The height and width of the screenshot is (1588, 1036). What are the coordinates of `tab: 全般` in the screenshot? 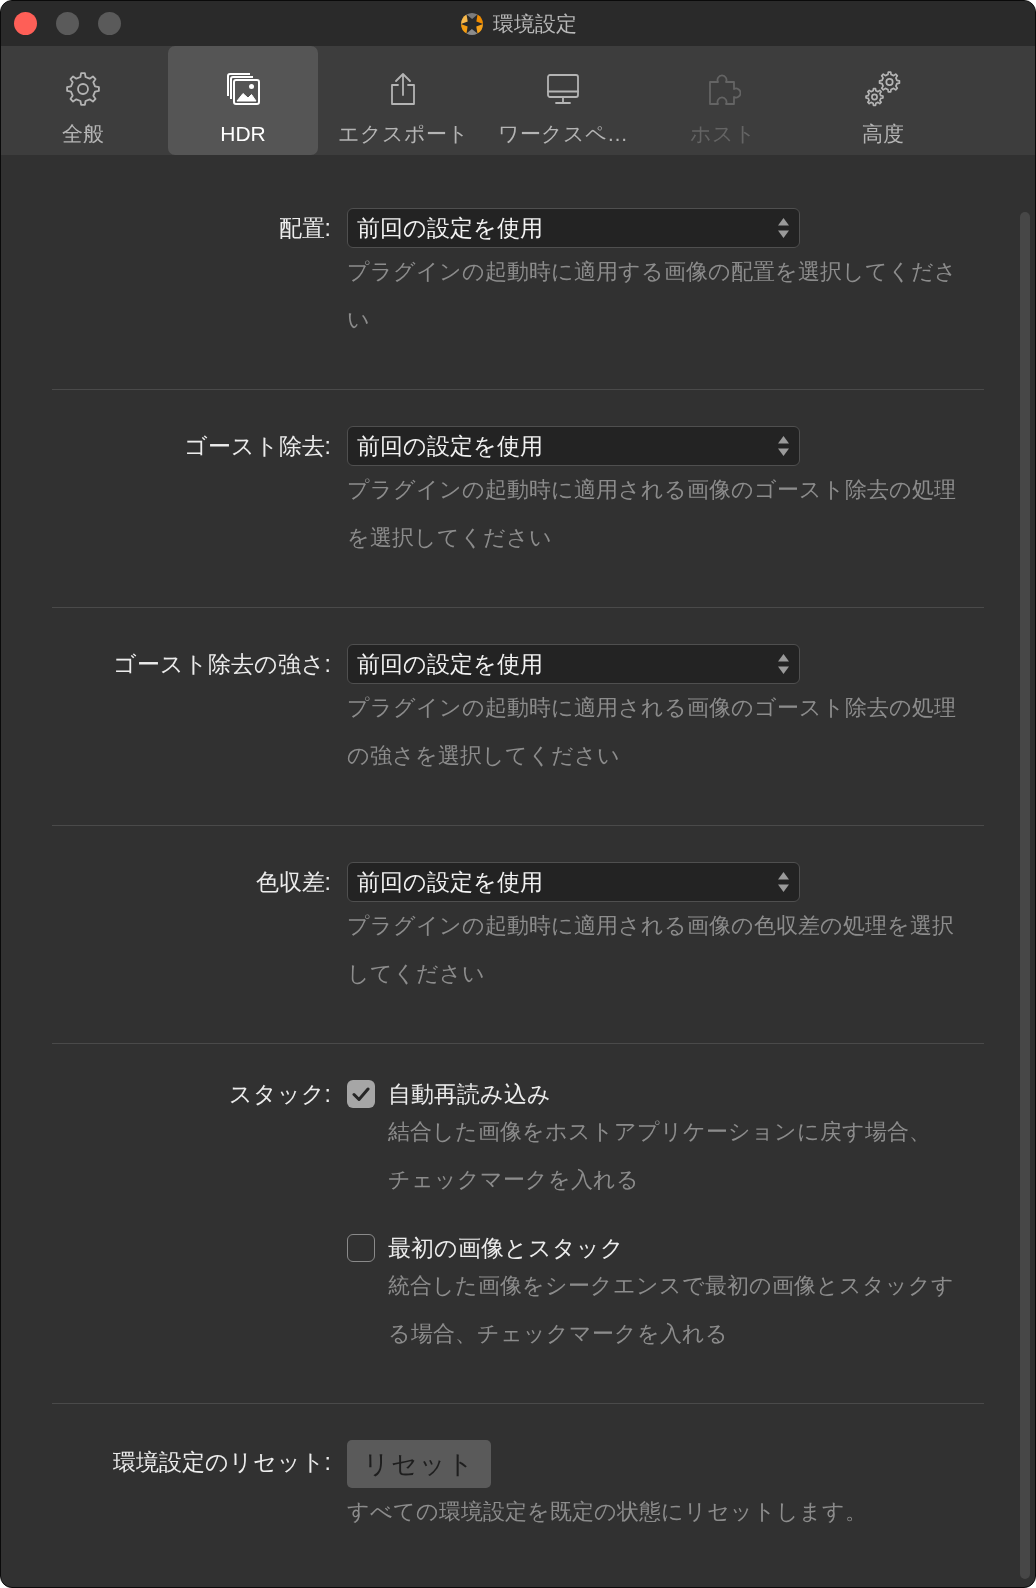 It's located at (83, 100).